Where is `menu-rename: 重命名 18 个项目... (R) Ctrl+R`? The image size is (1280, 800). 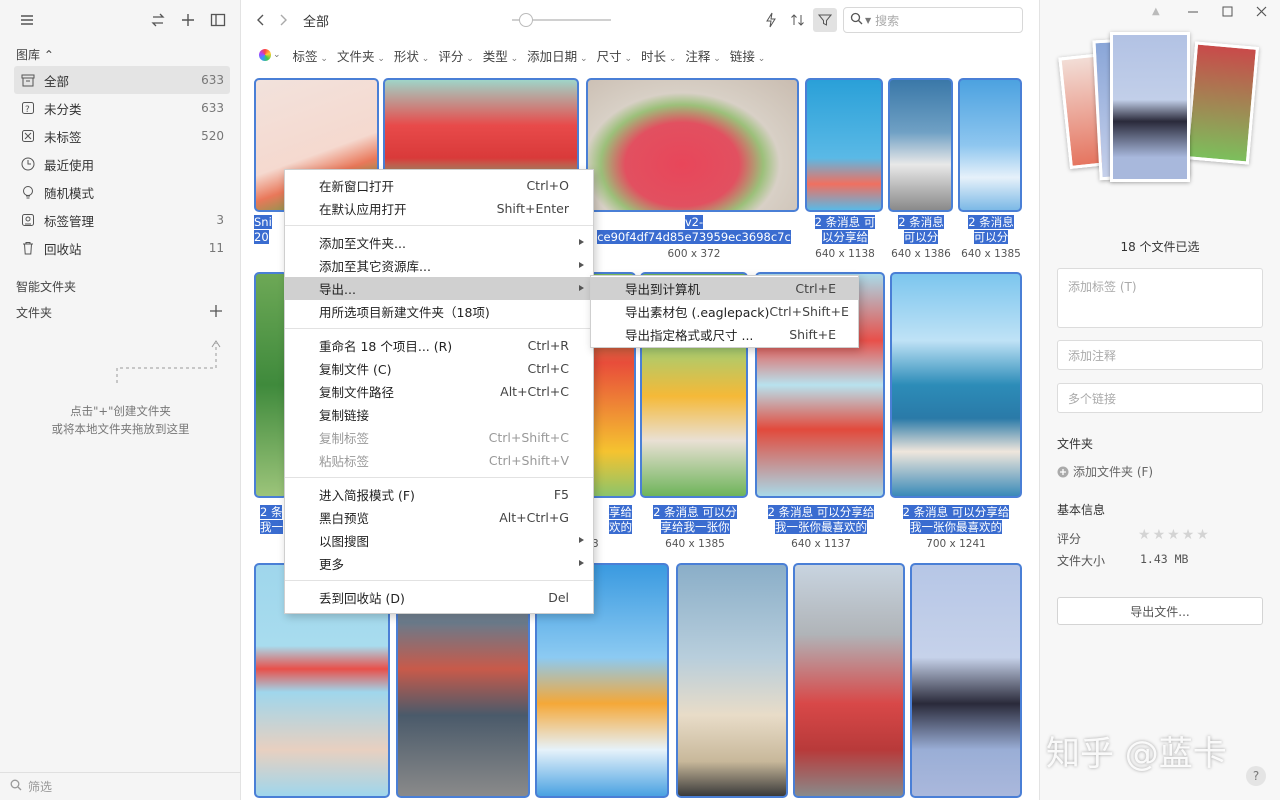 menu-rename: 重命名 18 个项目... (R) Ctrl+R is located at coordinates (439, 345).